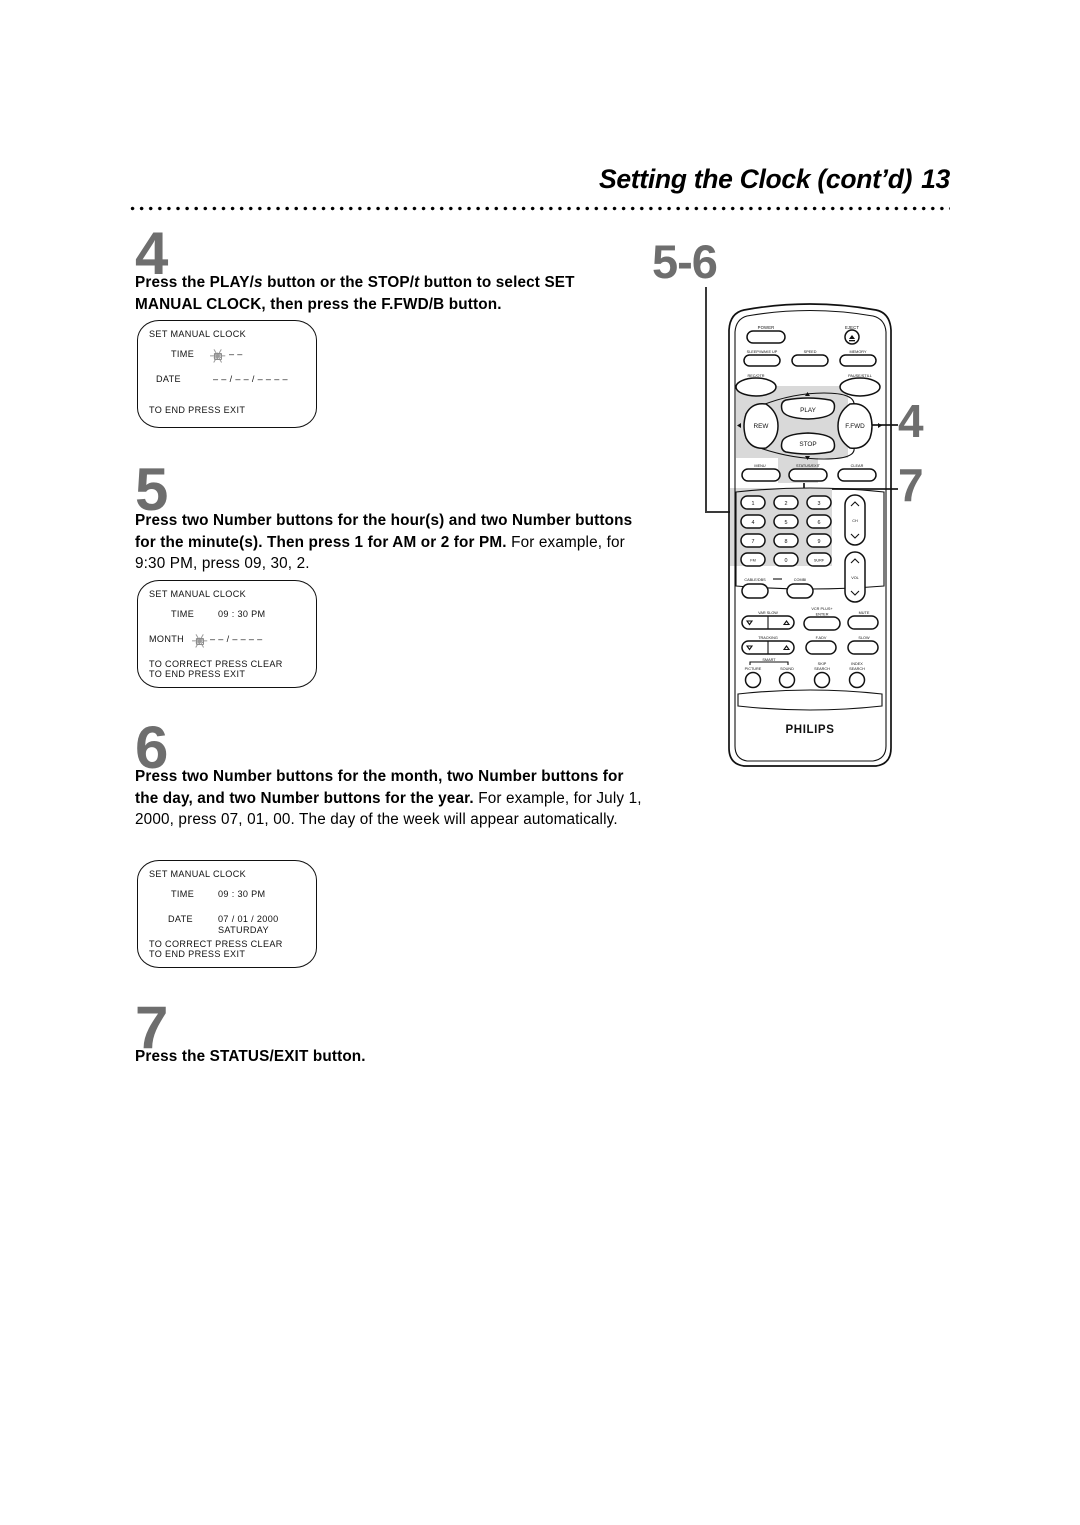 The image size is (1080, 1525). Describe the element at coordinates (473, 304) in the screenshot. I see `step-4-text-d: button.` at that location.